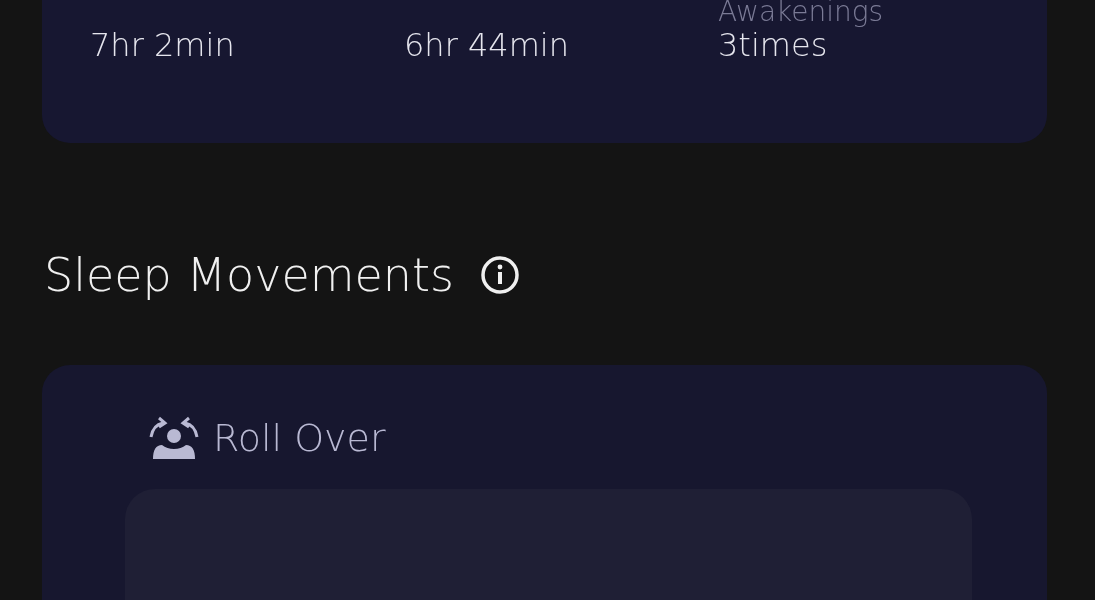 This screenshot has height=600, width=1095. I want to click on card-title: Roll Over, so click(299, 438).